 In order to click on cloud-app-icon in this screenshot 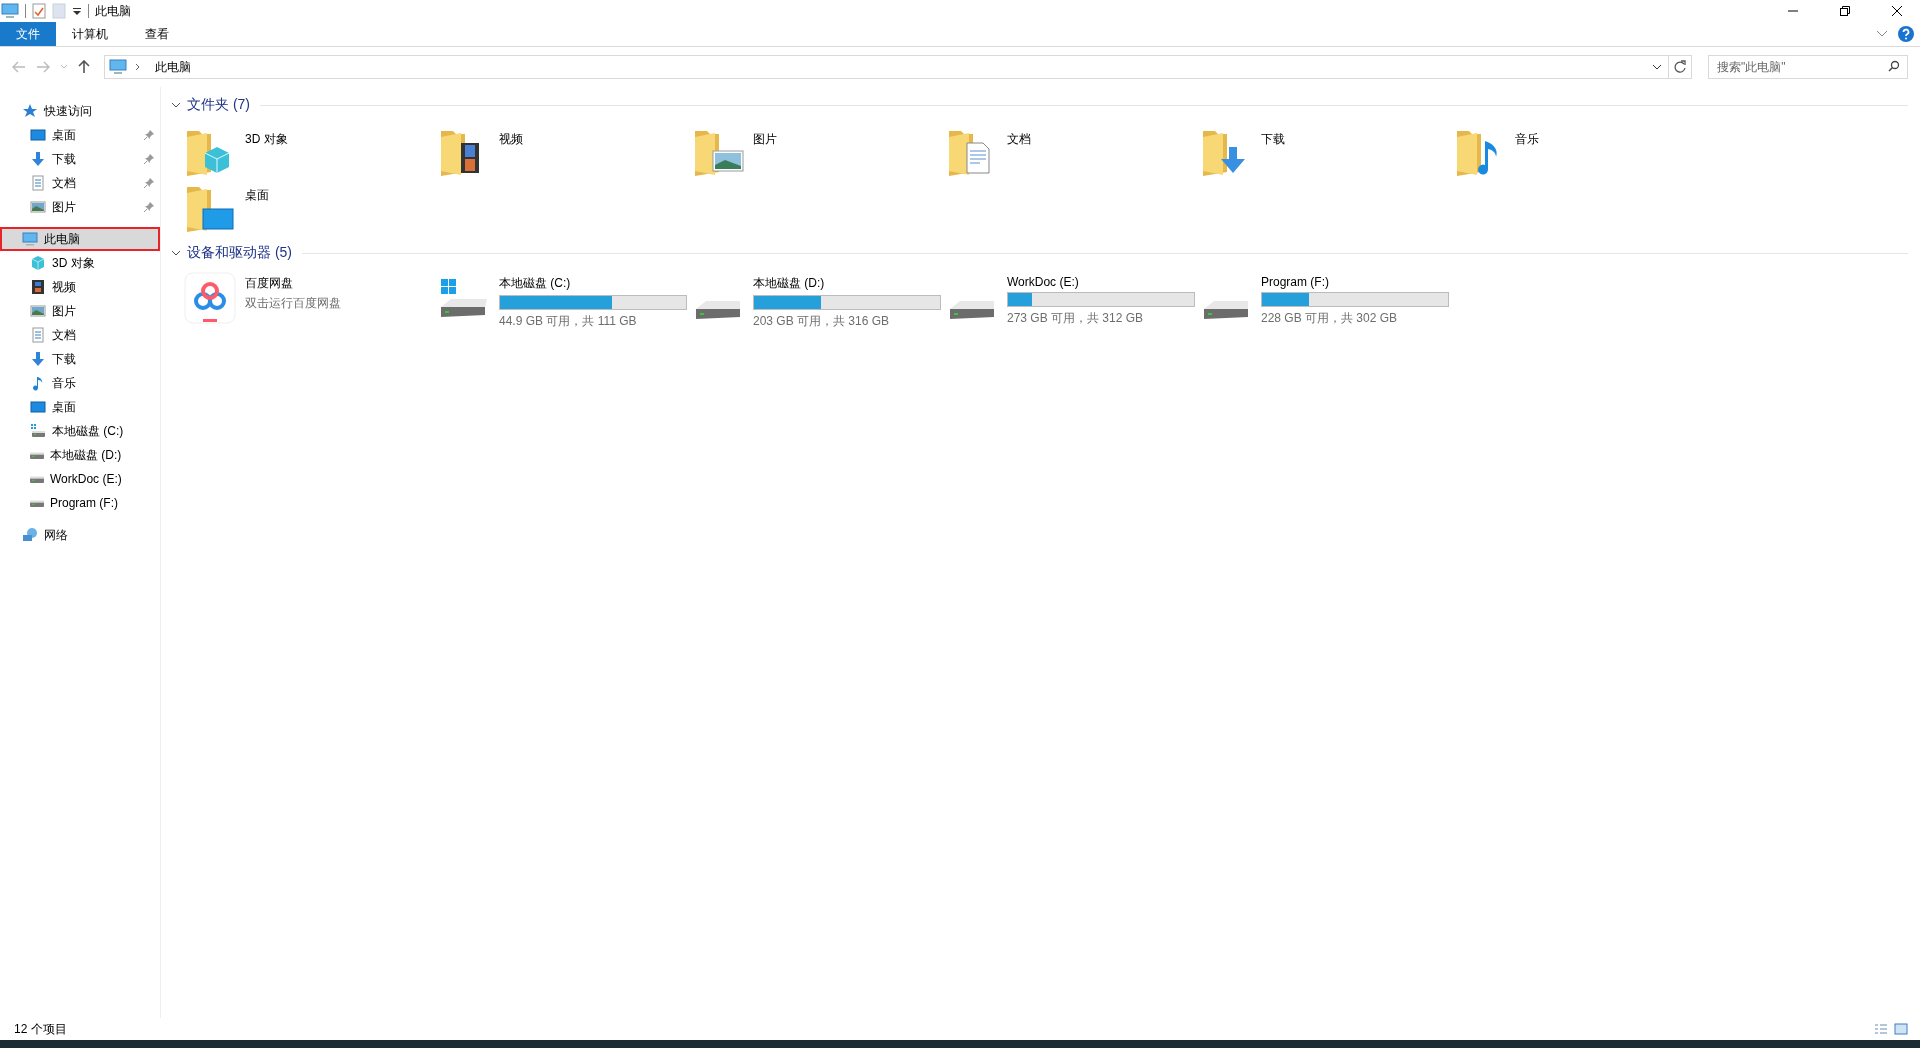, I will do `click(210, 298)`.